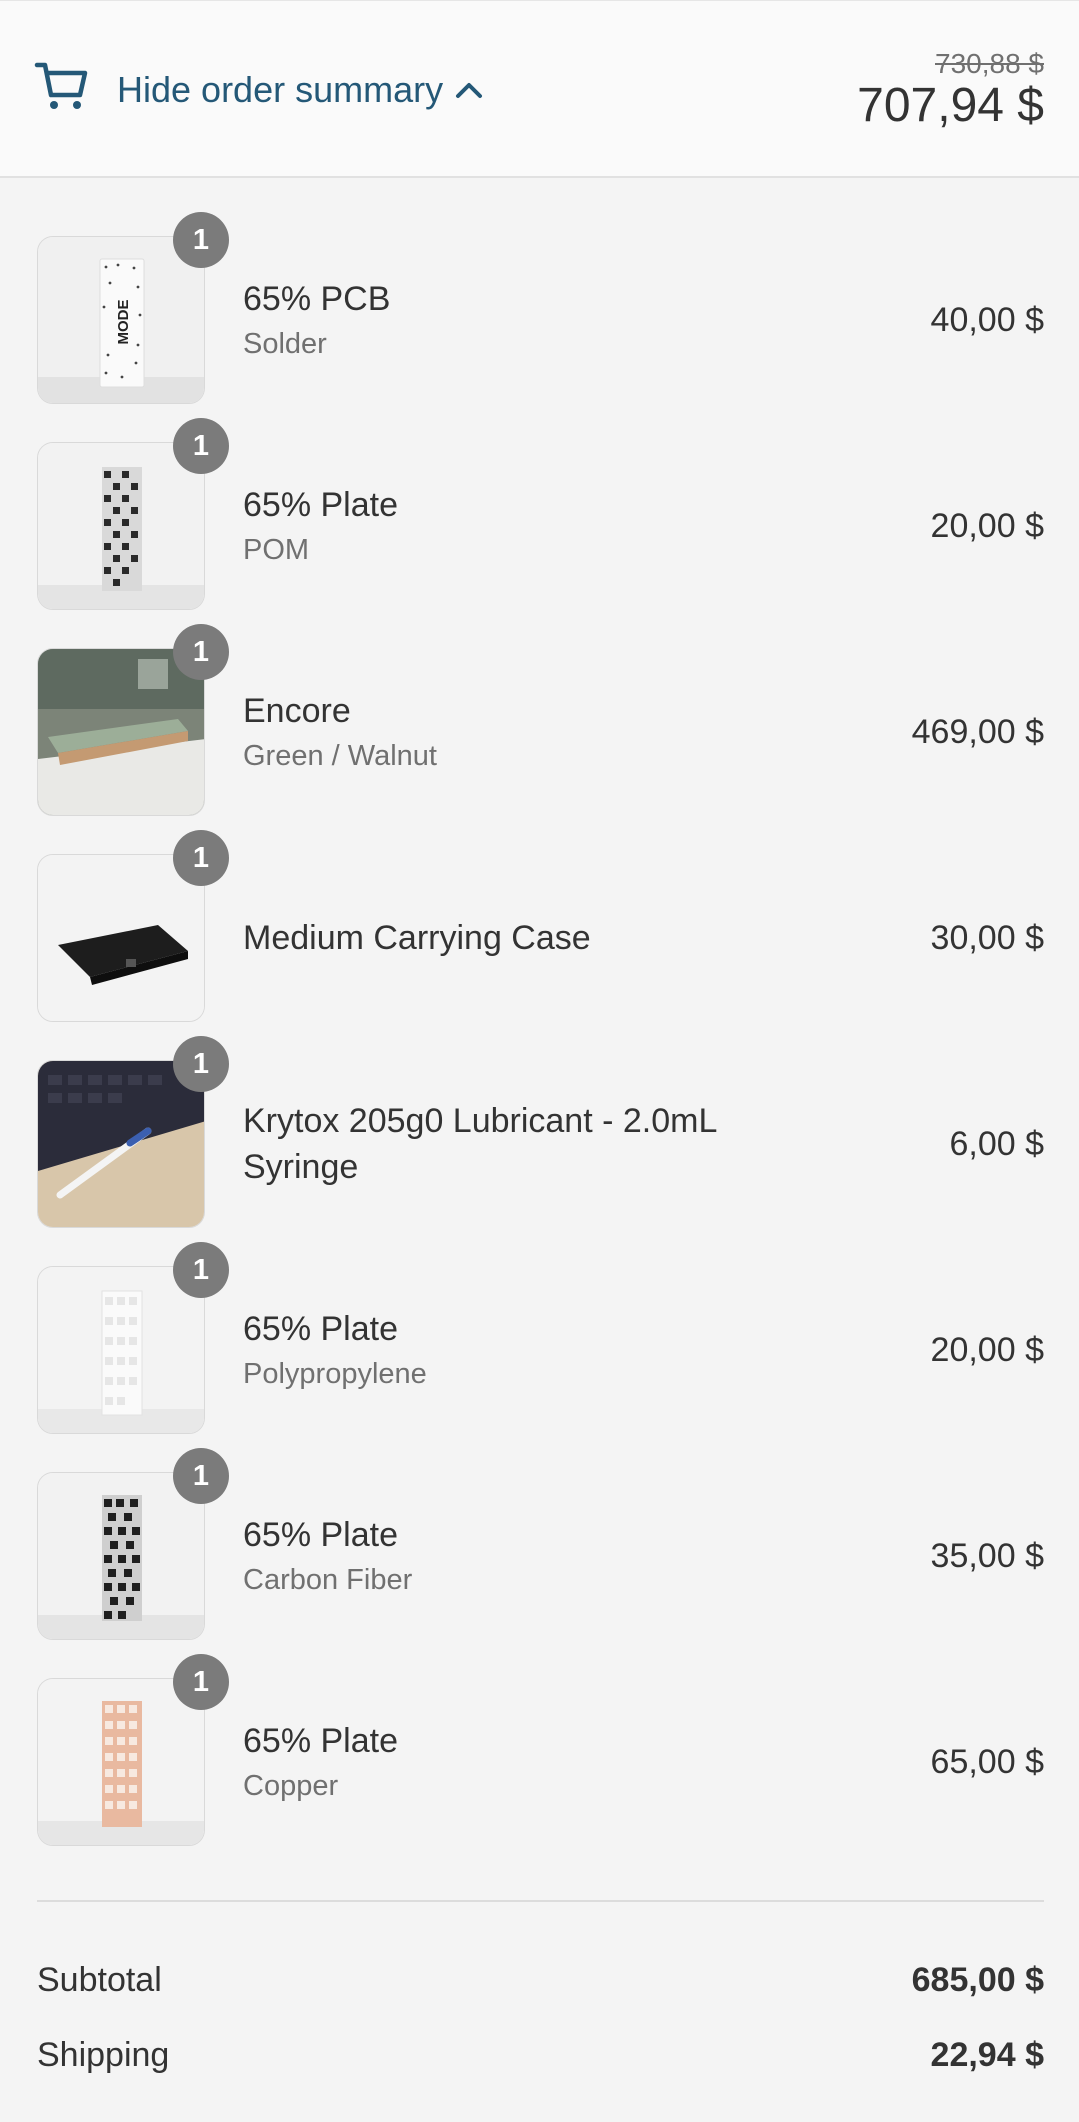  Describe the element at coordinates (539, 89) in the screenshot. I see `order-summary-header: Hide order summary 730,88 $ 707,94 $` at that location.